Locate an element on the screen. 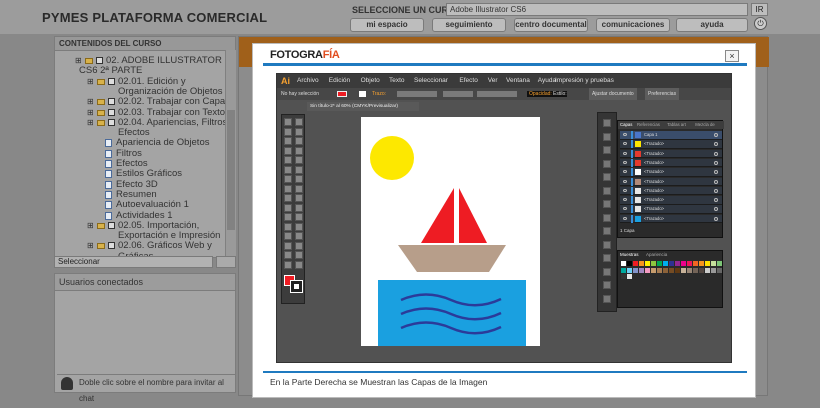 This screenshot has height=408, width=820. user-select-button is located at coordinates (226, 262).